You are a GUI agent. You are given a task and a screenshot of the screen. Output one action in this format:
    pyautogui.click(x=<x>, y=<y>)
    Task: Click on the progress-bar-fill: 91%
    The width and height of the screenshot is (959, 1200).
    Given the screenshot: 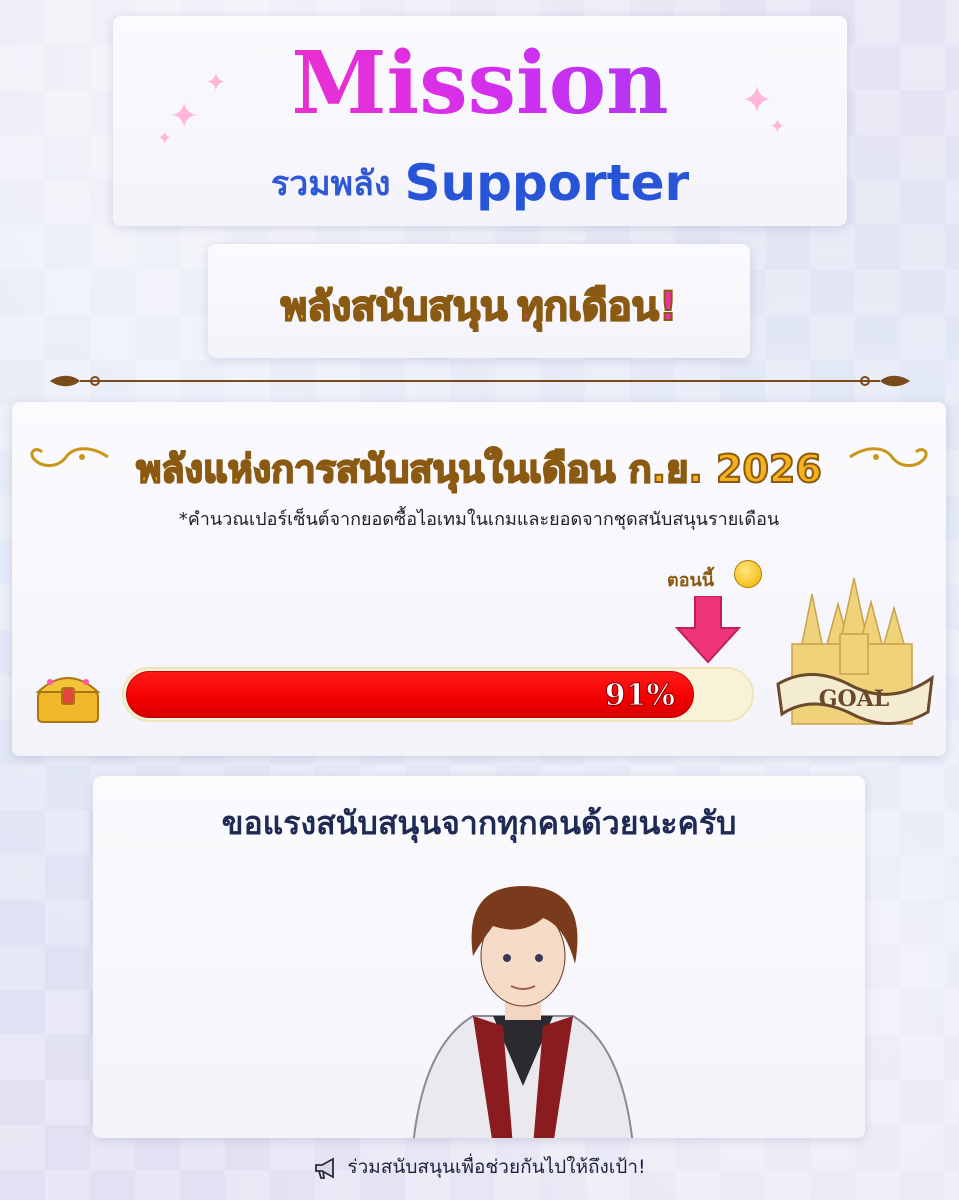 What is the action you would take?
    pyautogui.click(x=410, y=694)
    